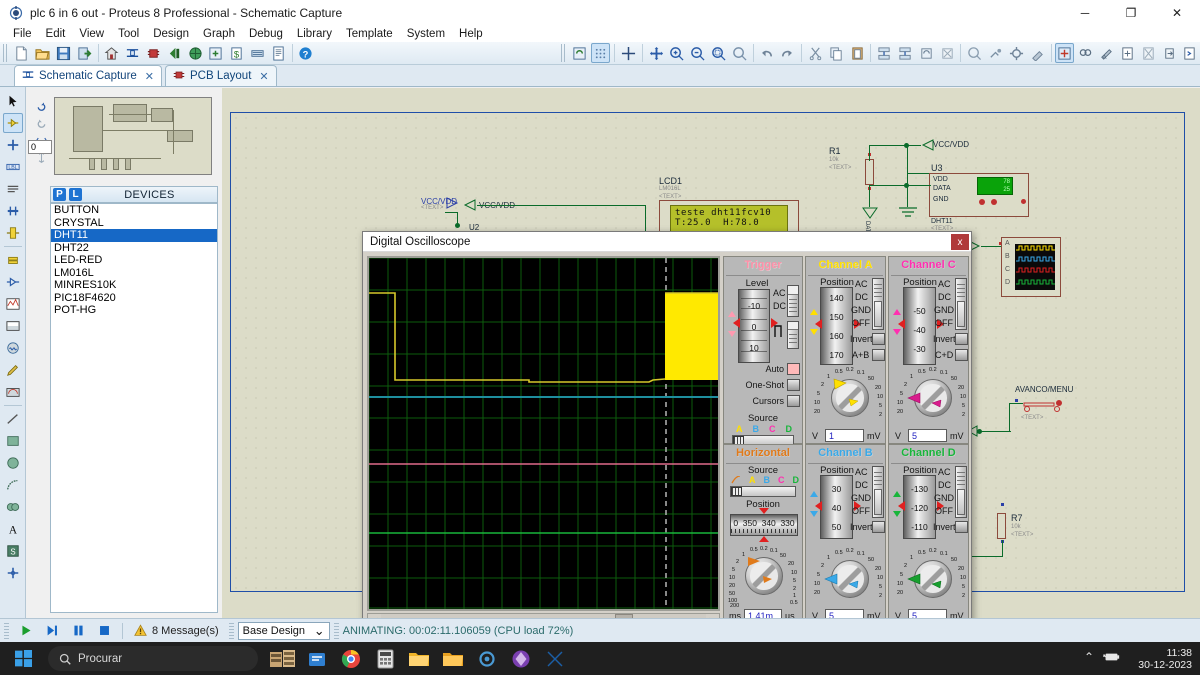 The height and width of the screenshot is (675, 1200). Describe the element at coordinates (369, 34) in the screenshot. I see `menu-template: Template` at that location.